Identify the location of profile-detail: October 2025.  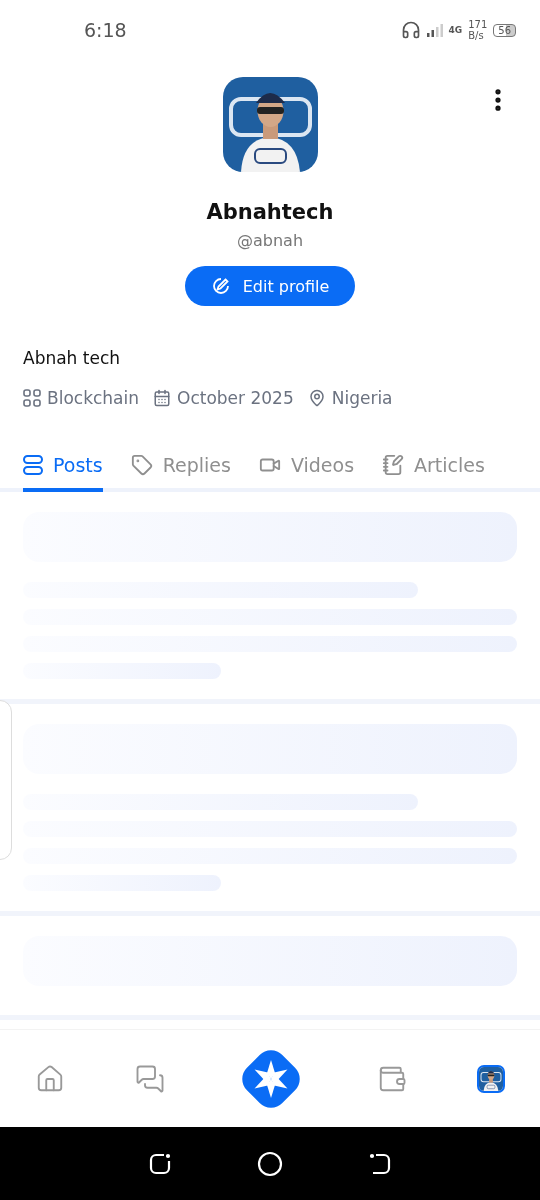
(235, 398).